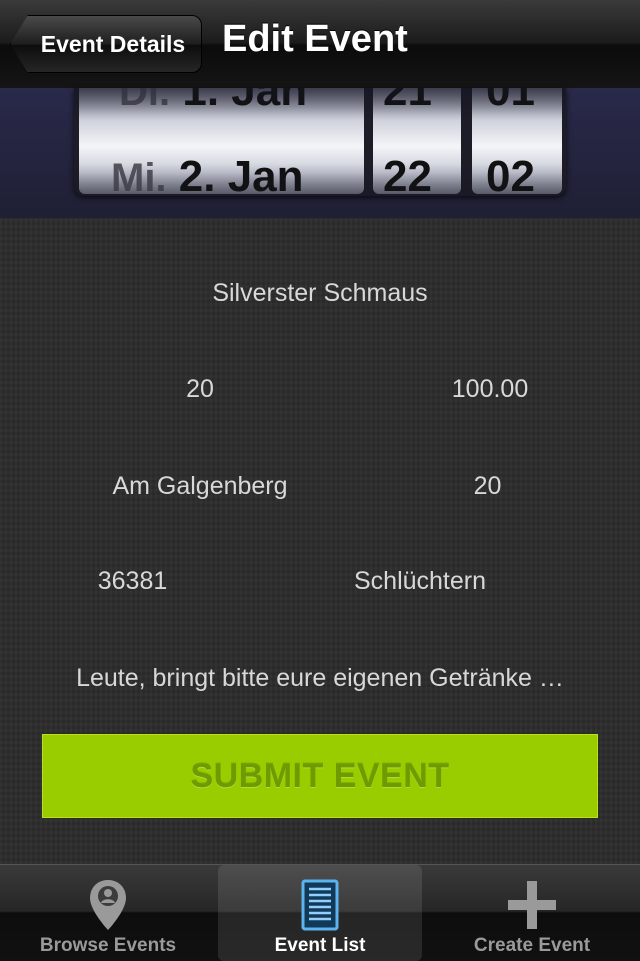 This screenshot has height=961, width=640. What do you see at coordinates (517, 141) in the screenshot?
I see `minute-wheel: 01 02` at bounding box center [517, 141].